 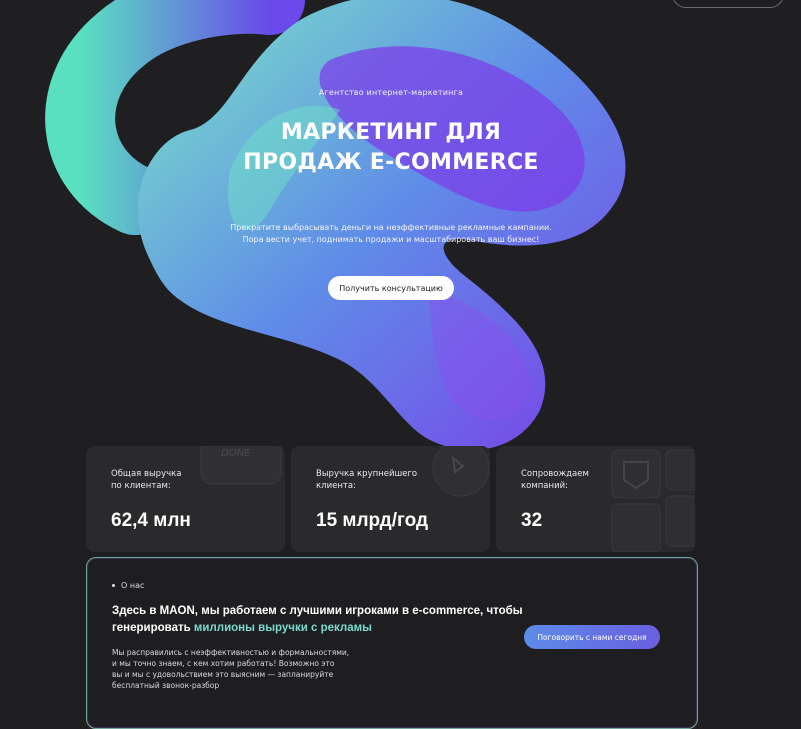 What do you see at coordinates (391, 132) in the screenshot?
I see `hero-title-line: МАРКЕТИНГ ДЛЯ` at bounding box center [391, 132].